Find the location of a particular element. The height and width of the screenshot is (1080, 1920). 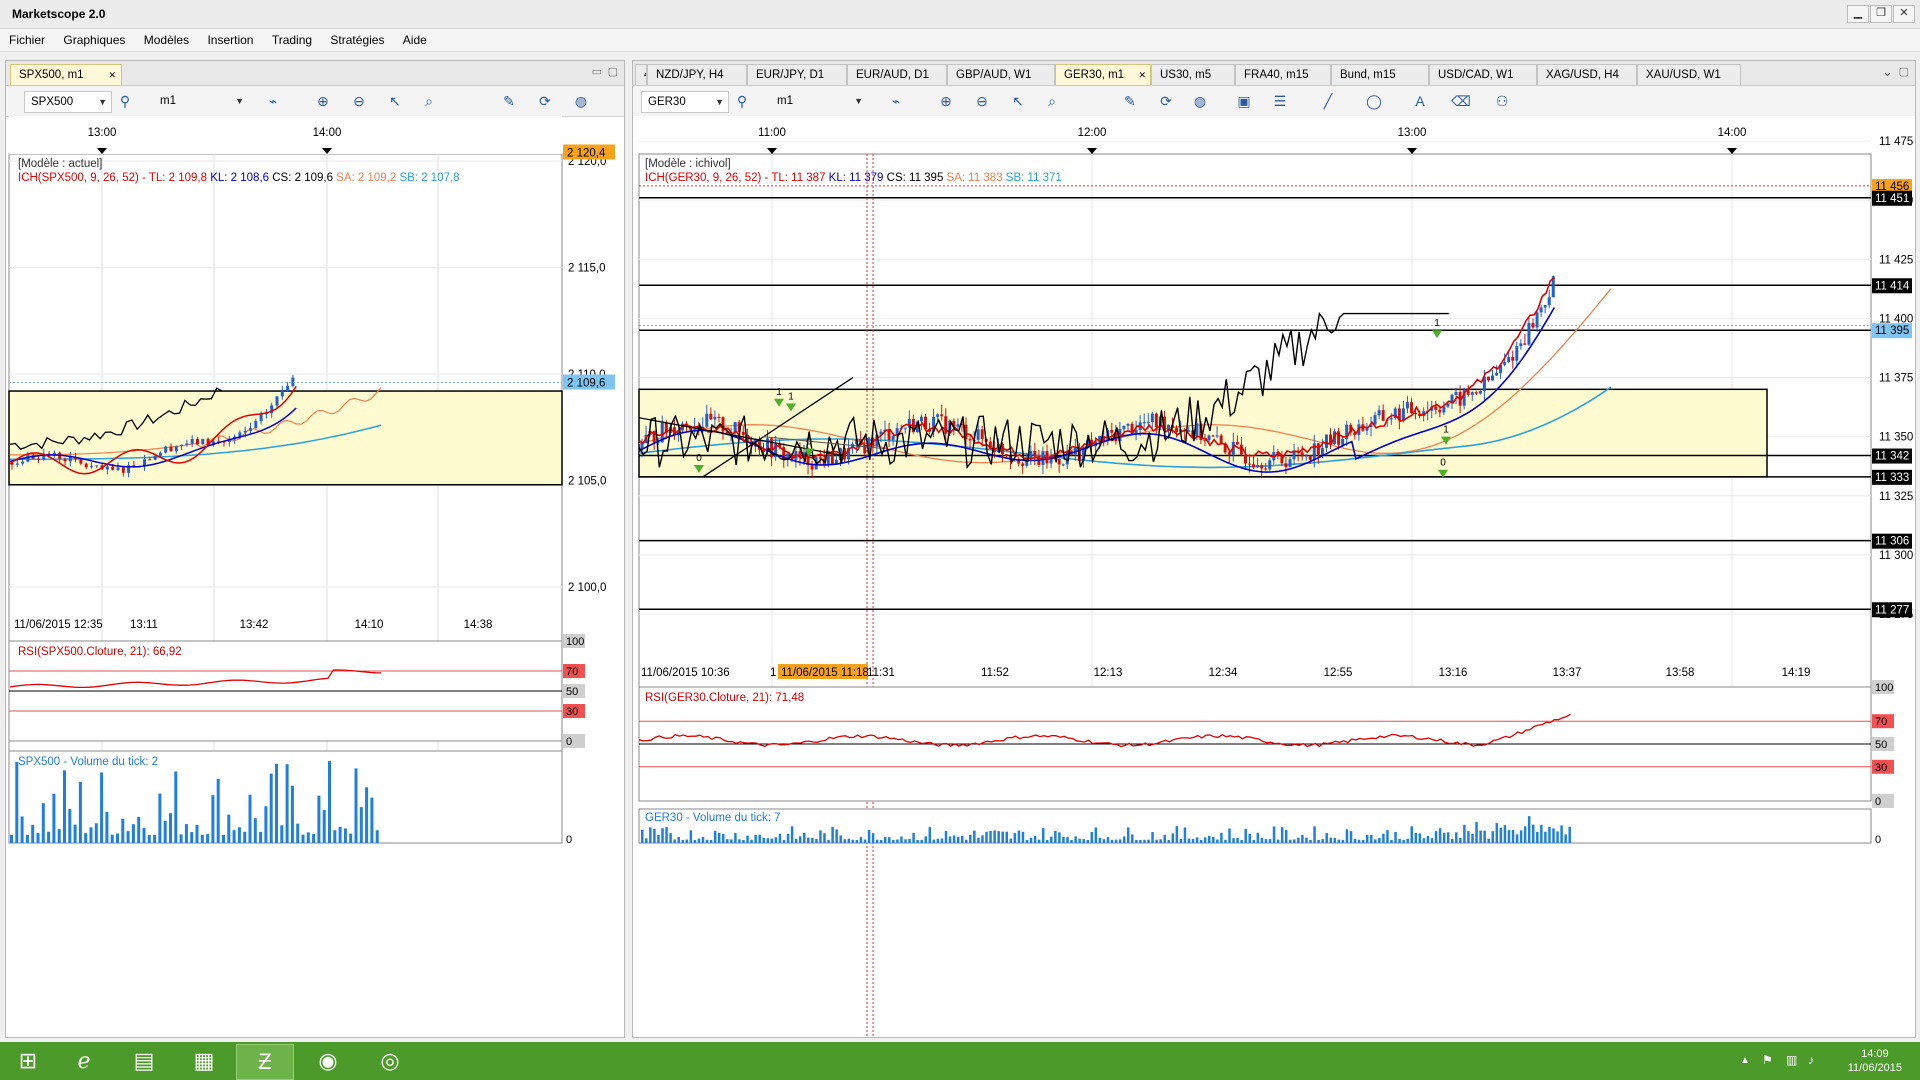

menu-strategies: Stratégies is located at coordinates (355, 38).